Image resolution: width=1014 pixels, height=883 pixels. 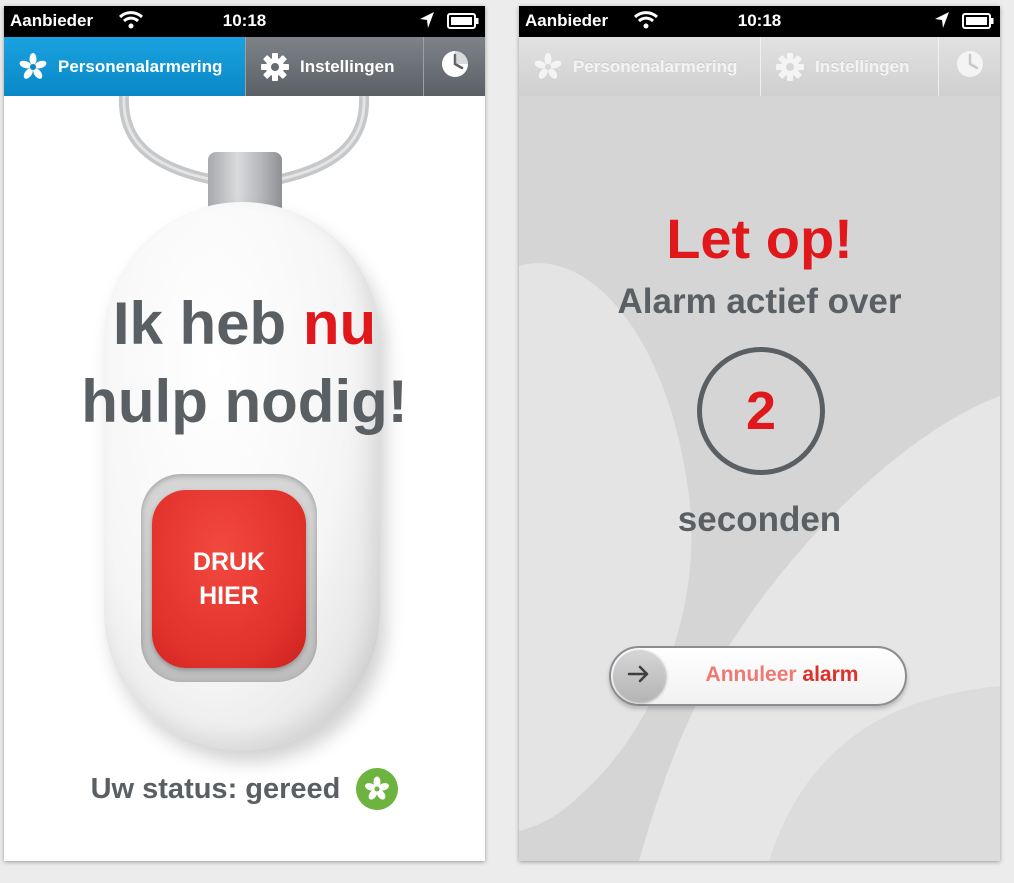 I want to click on warning-subtitle: Alarm actief over, so click(x=759, y=301).